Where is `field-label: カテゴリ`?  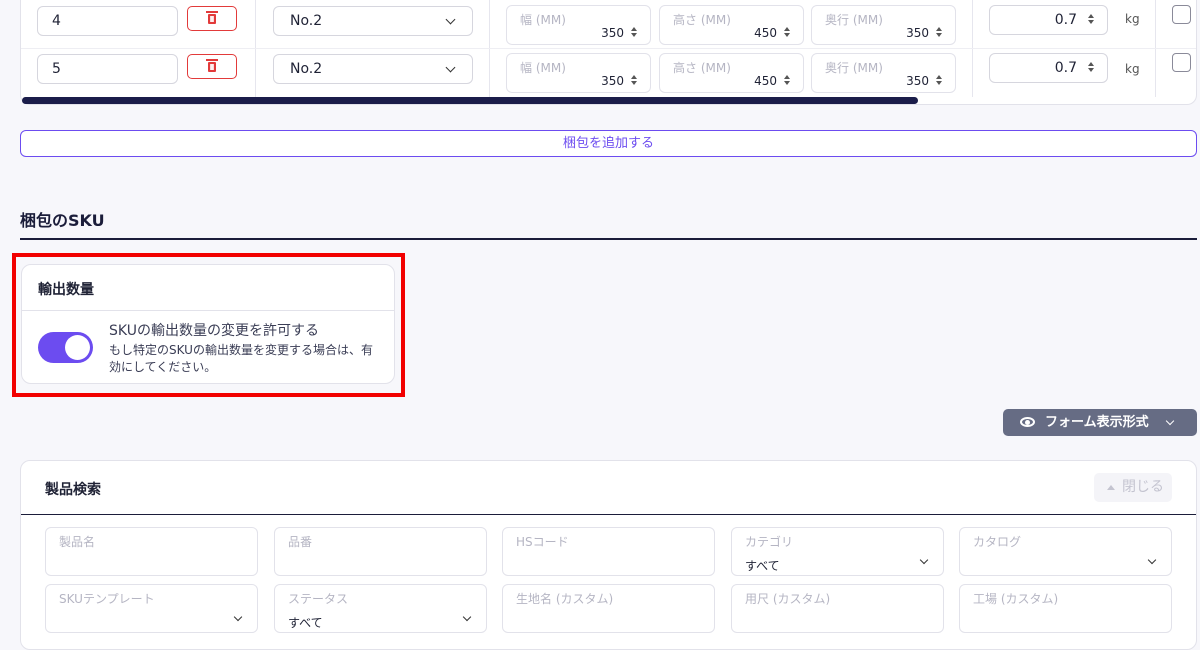 field-label: カテゴリ is located at coordinates (769, 542).